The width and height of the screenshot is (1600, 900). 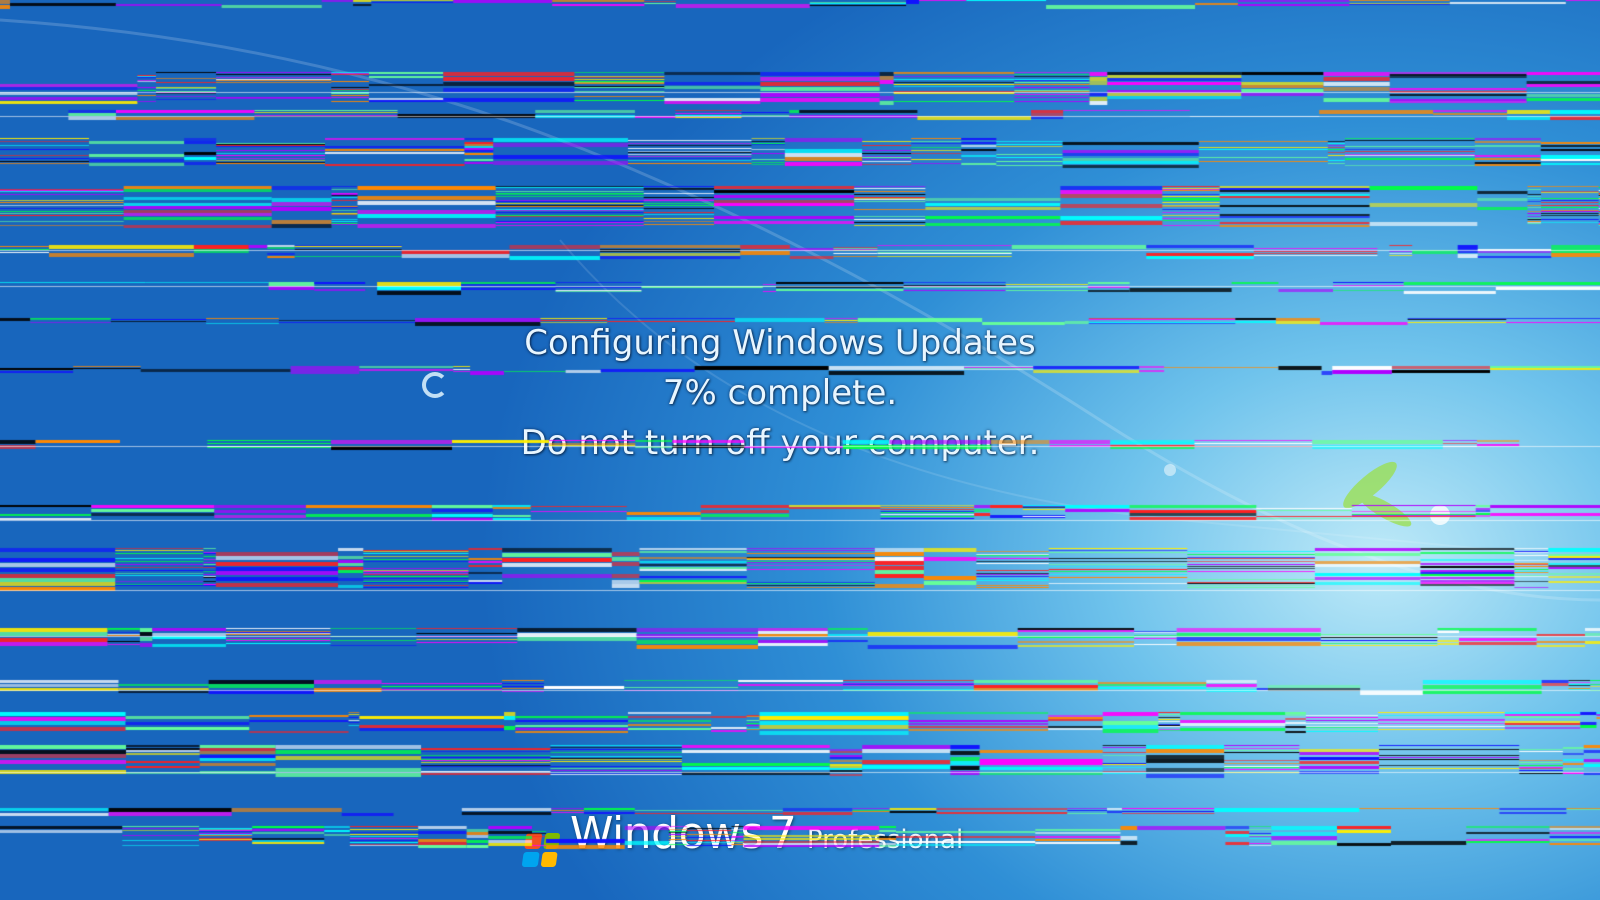 What do you see at coordinates (782, 833) in the screenshot?
I see `product-version: 7` at bounding box center [782, 833].